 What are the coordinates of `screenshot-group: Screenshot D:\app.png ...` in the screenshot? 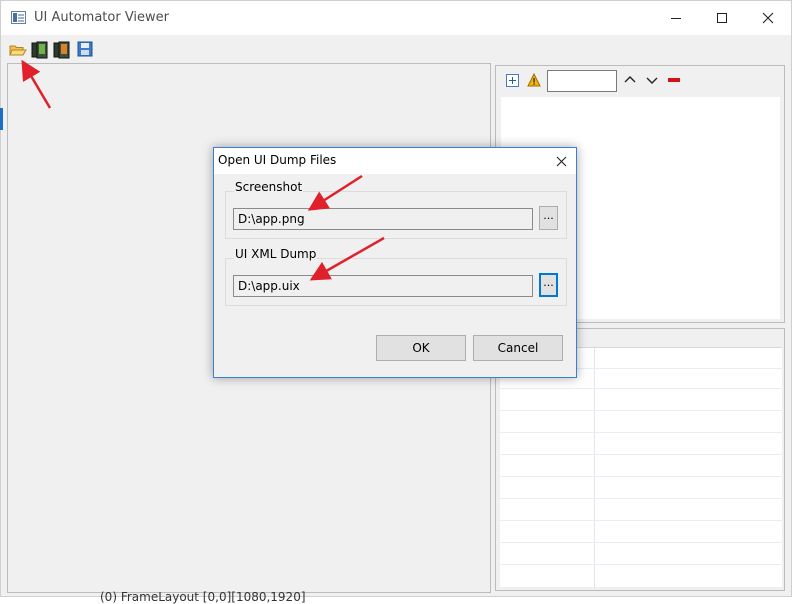 It's located at (396, 209).